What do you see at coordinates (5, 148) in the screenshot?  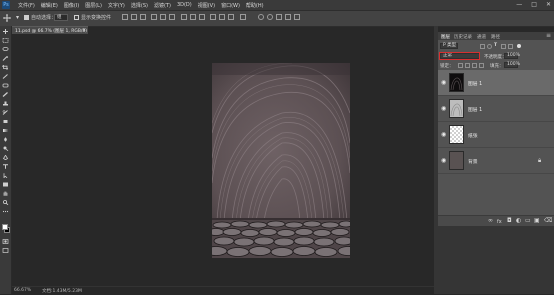 I see `dodge-icon` at bounding box center [5, 148].